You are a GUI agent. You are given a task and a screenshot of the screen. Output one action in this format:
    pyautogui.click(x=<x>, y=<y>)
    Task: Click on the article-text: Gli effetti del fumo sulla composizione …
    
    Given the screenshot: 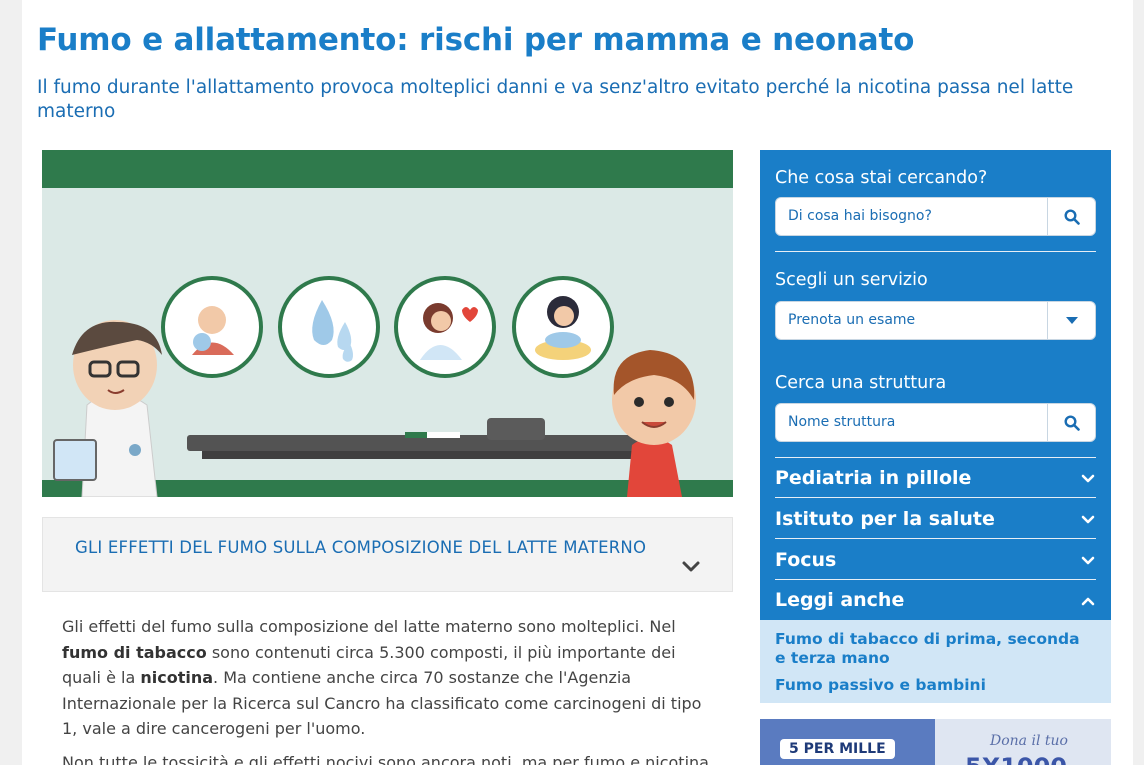 What is the action you would take?
    pyautogui.click(x=369, y=626)
    